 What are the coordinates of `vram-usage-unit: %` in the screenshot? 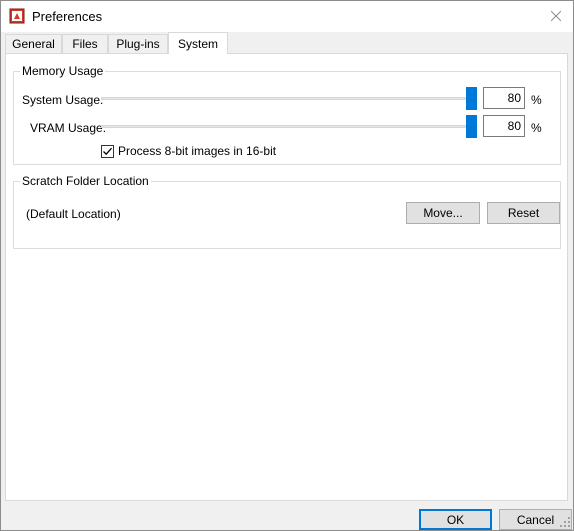 It's located at (536, 128).